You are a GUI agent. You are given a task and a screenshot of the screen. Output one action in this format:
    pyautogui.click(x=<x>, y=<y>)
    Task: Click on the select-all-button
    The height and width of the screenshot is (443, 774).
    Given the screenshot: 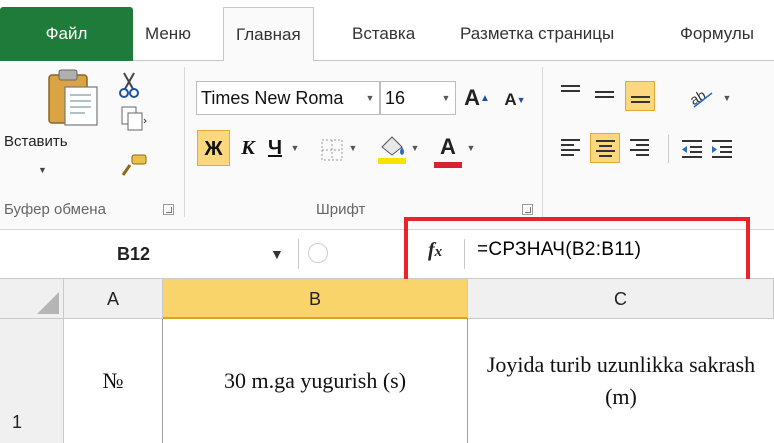 What is the action you would take?
    pyautogui.click(x=32, y=299)
    